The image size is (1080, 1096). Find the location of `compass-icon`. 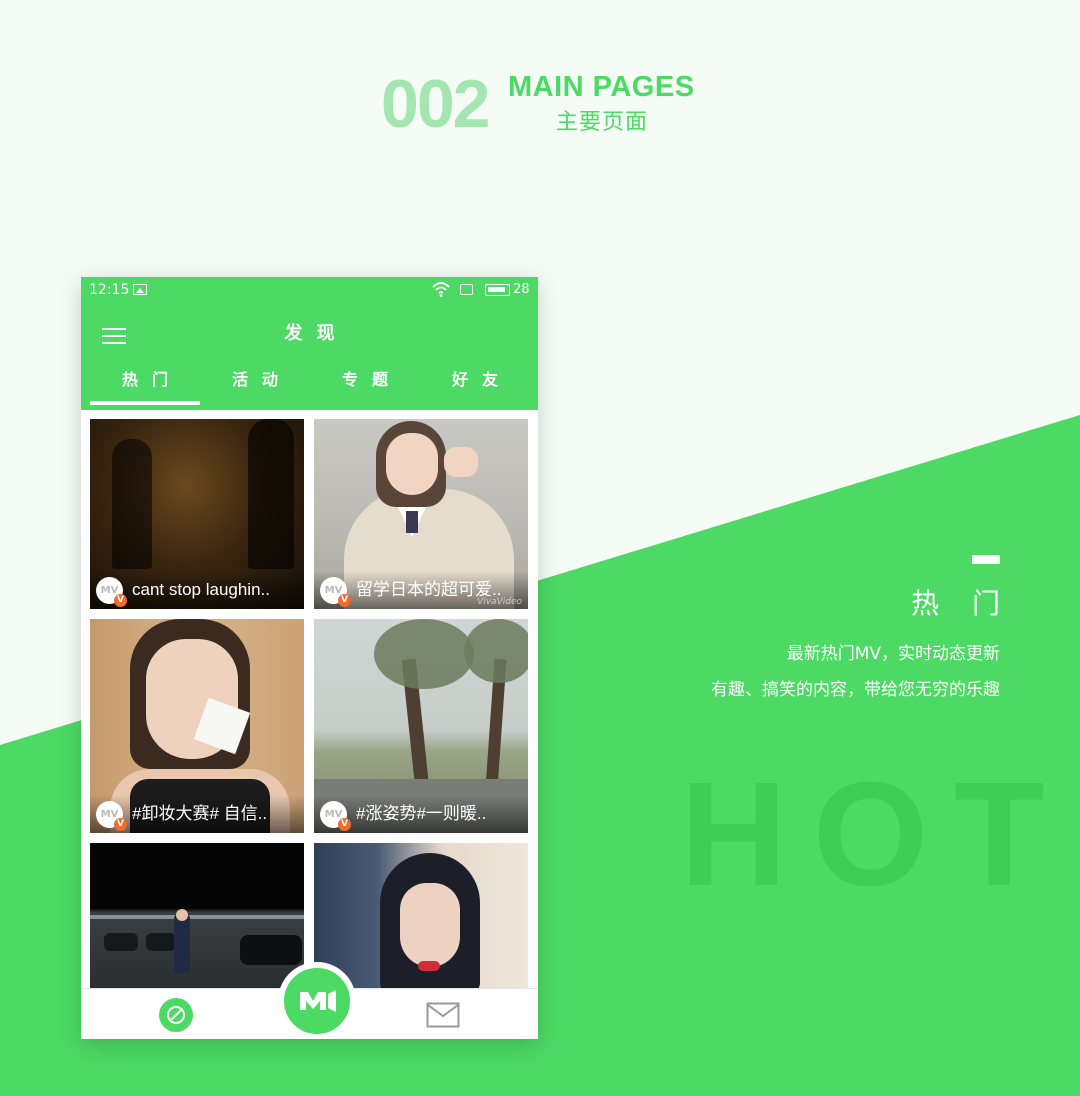

compass-icon is located at coordinates (176, 1015).